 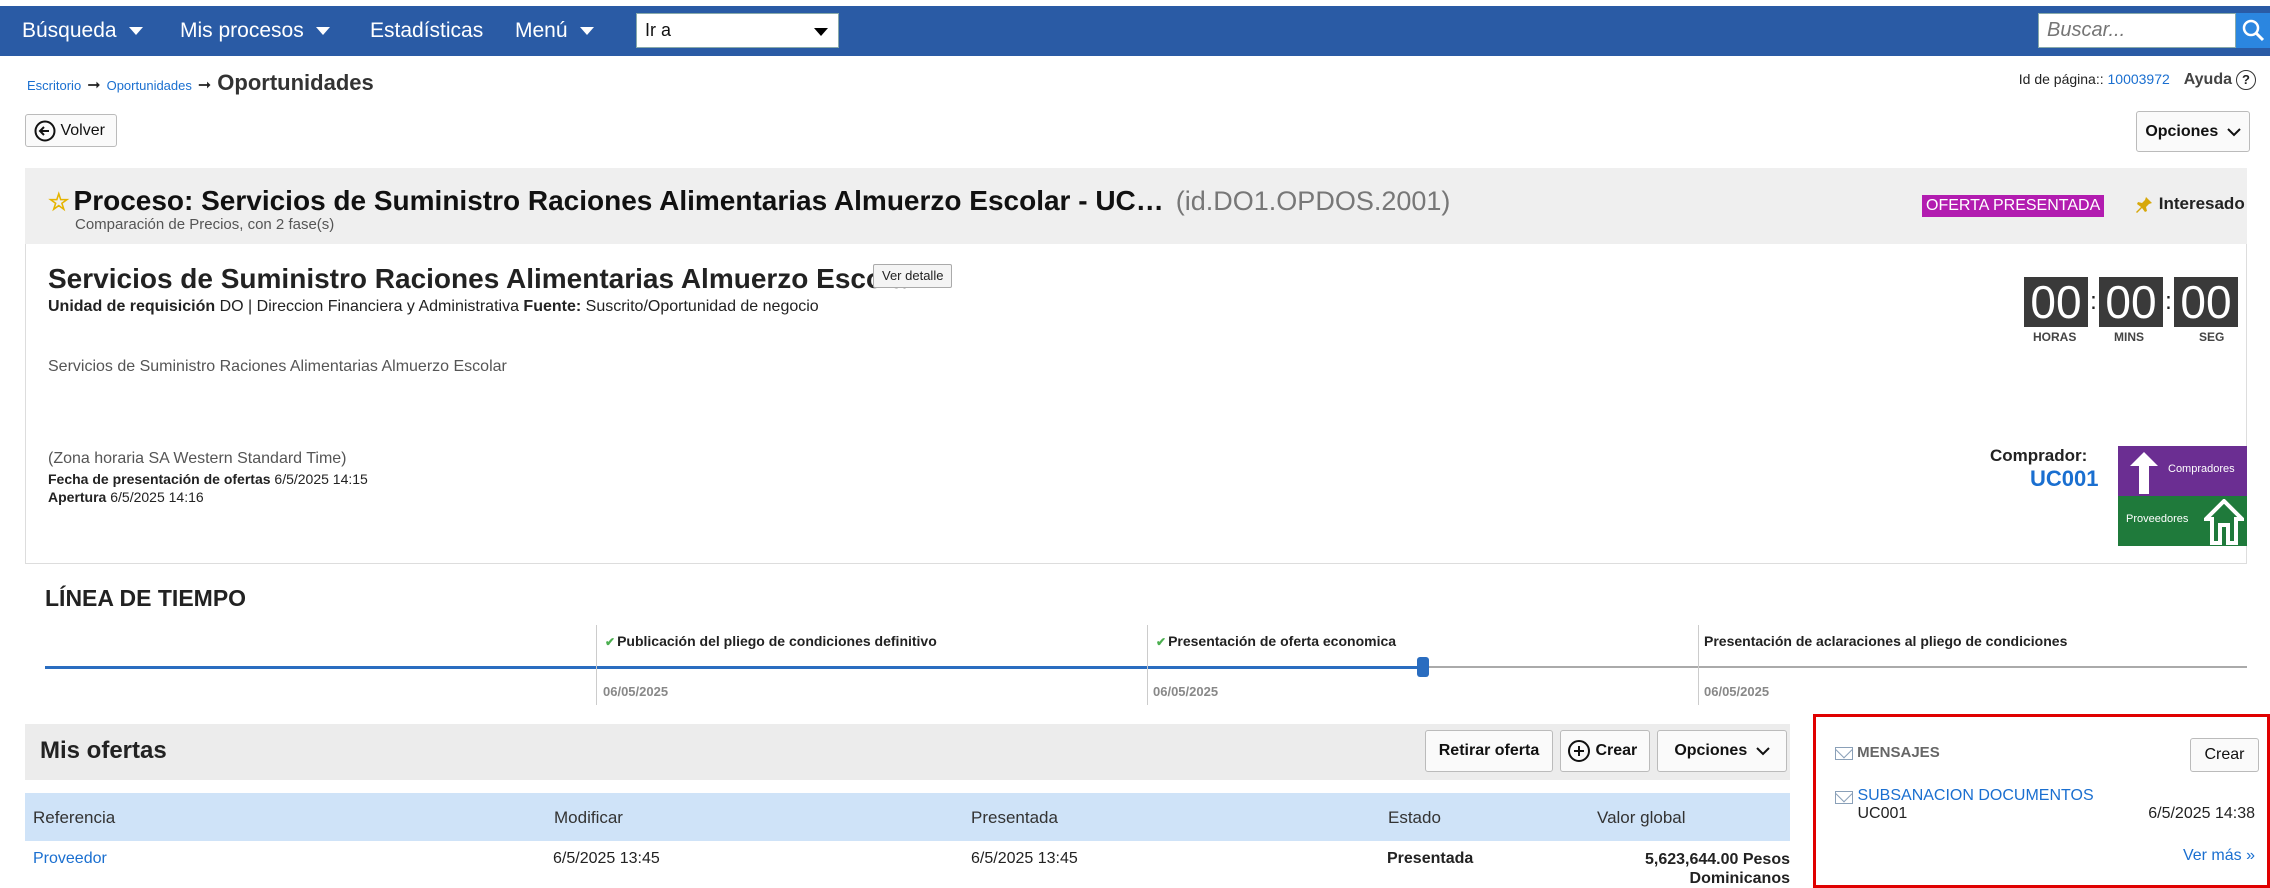 I want to click on timeline-remaining, so click(x=1835, y=667).